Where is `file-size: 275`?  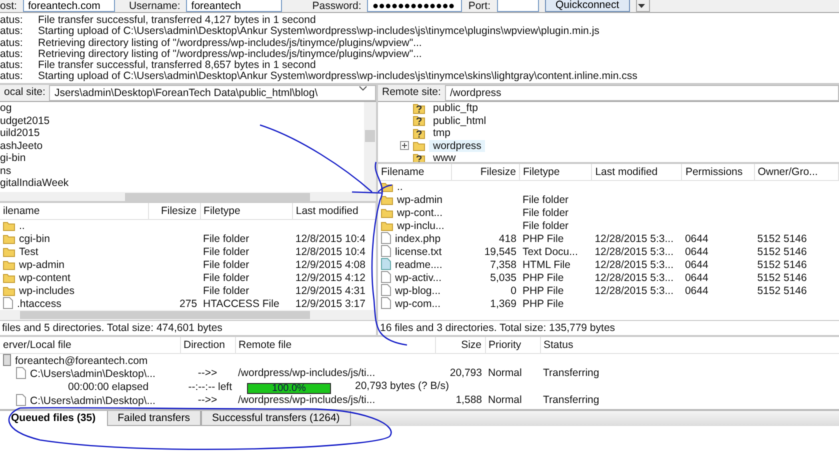 file-size: 275 is located at coordinates (189, 304).